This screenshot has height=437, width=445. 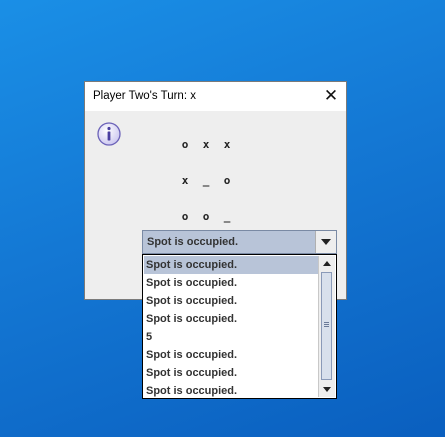 I want to click on chevron-down-icon, so click(x=325, y=242).